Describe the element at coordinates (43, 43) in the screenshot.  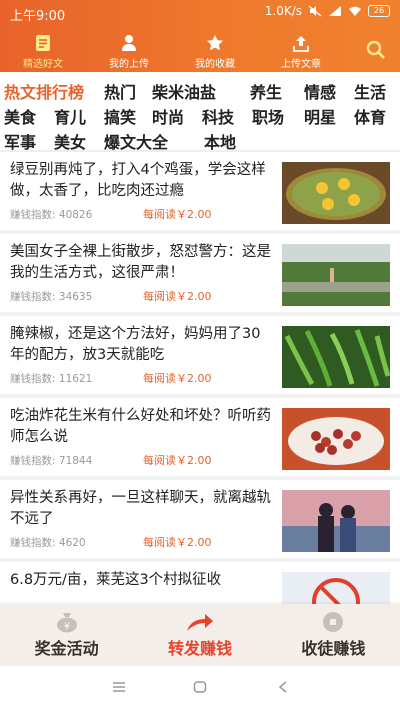
I see `document-icon` at that location.